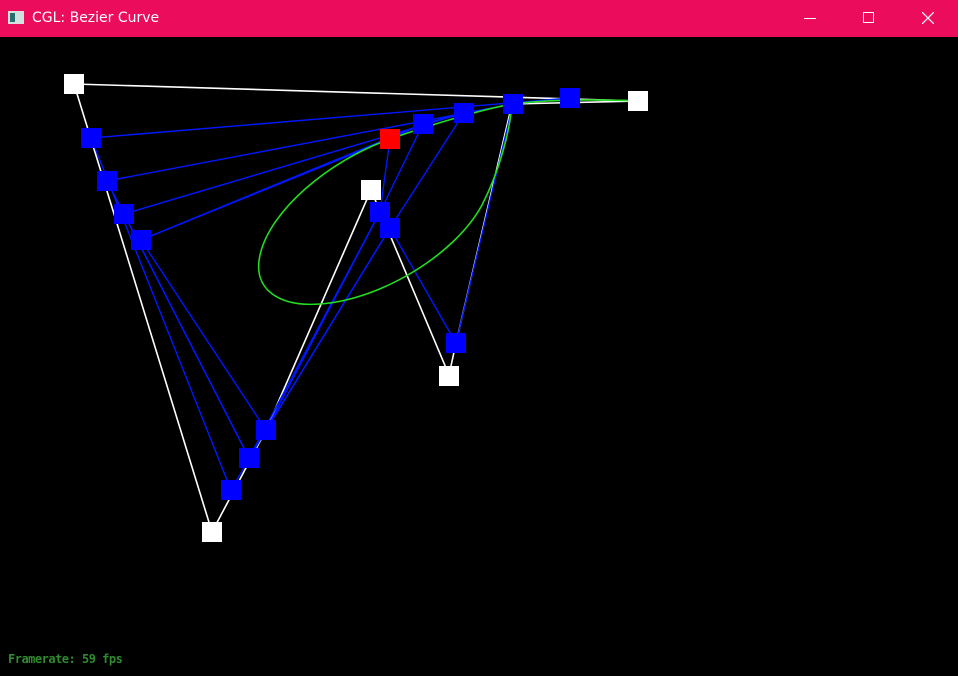  I want to click on maximize-button, so click(869, 18).